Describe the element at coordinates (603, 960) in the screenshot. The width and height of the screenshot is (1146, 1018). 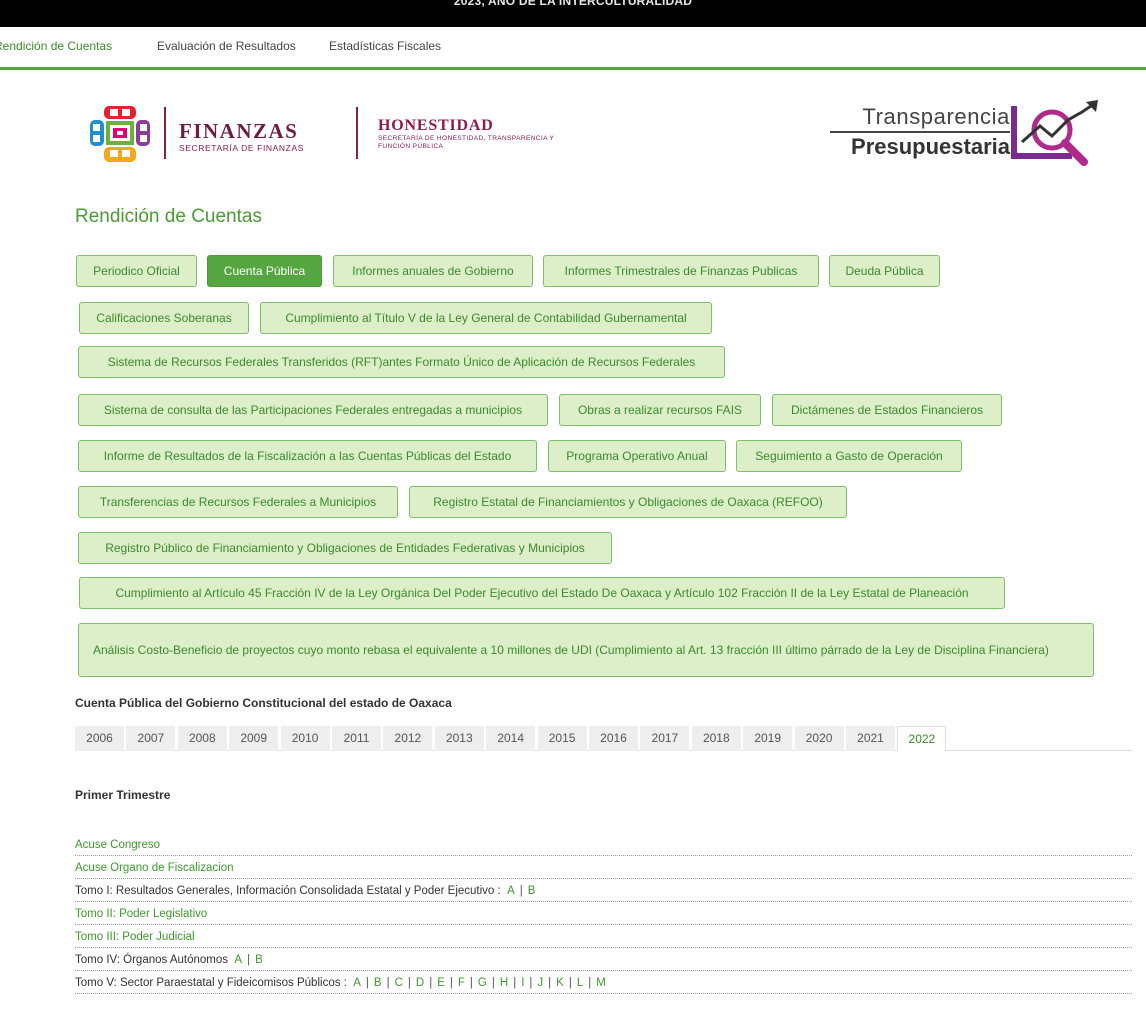
I see `document-row: Tomo IV: Órganos Autónomos A | B` at that location.